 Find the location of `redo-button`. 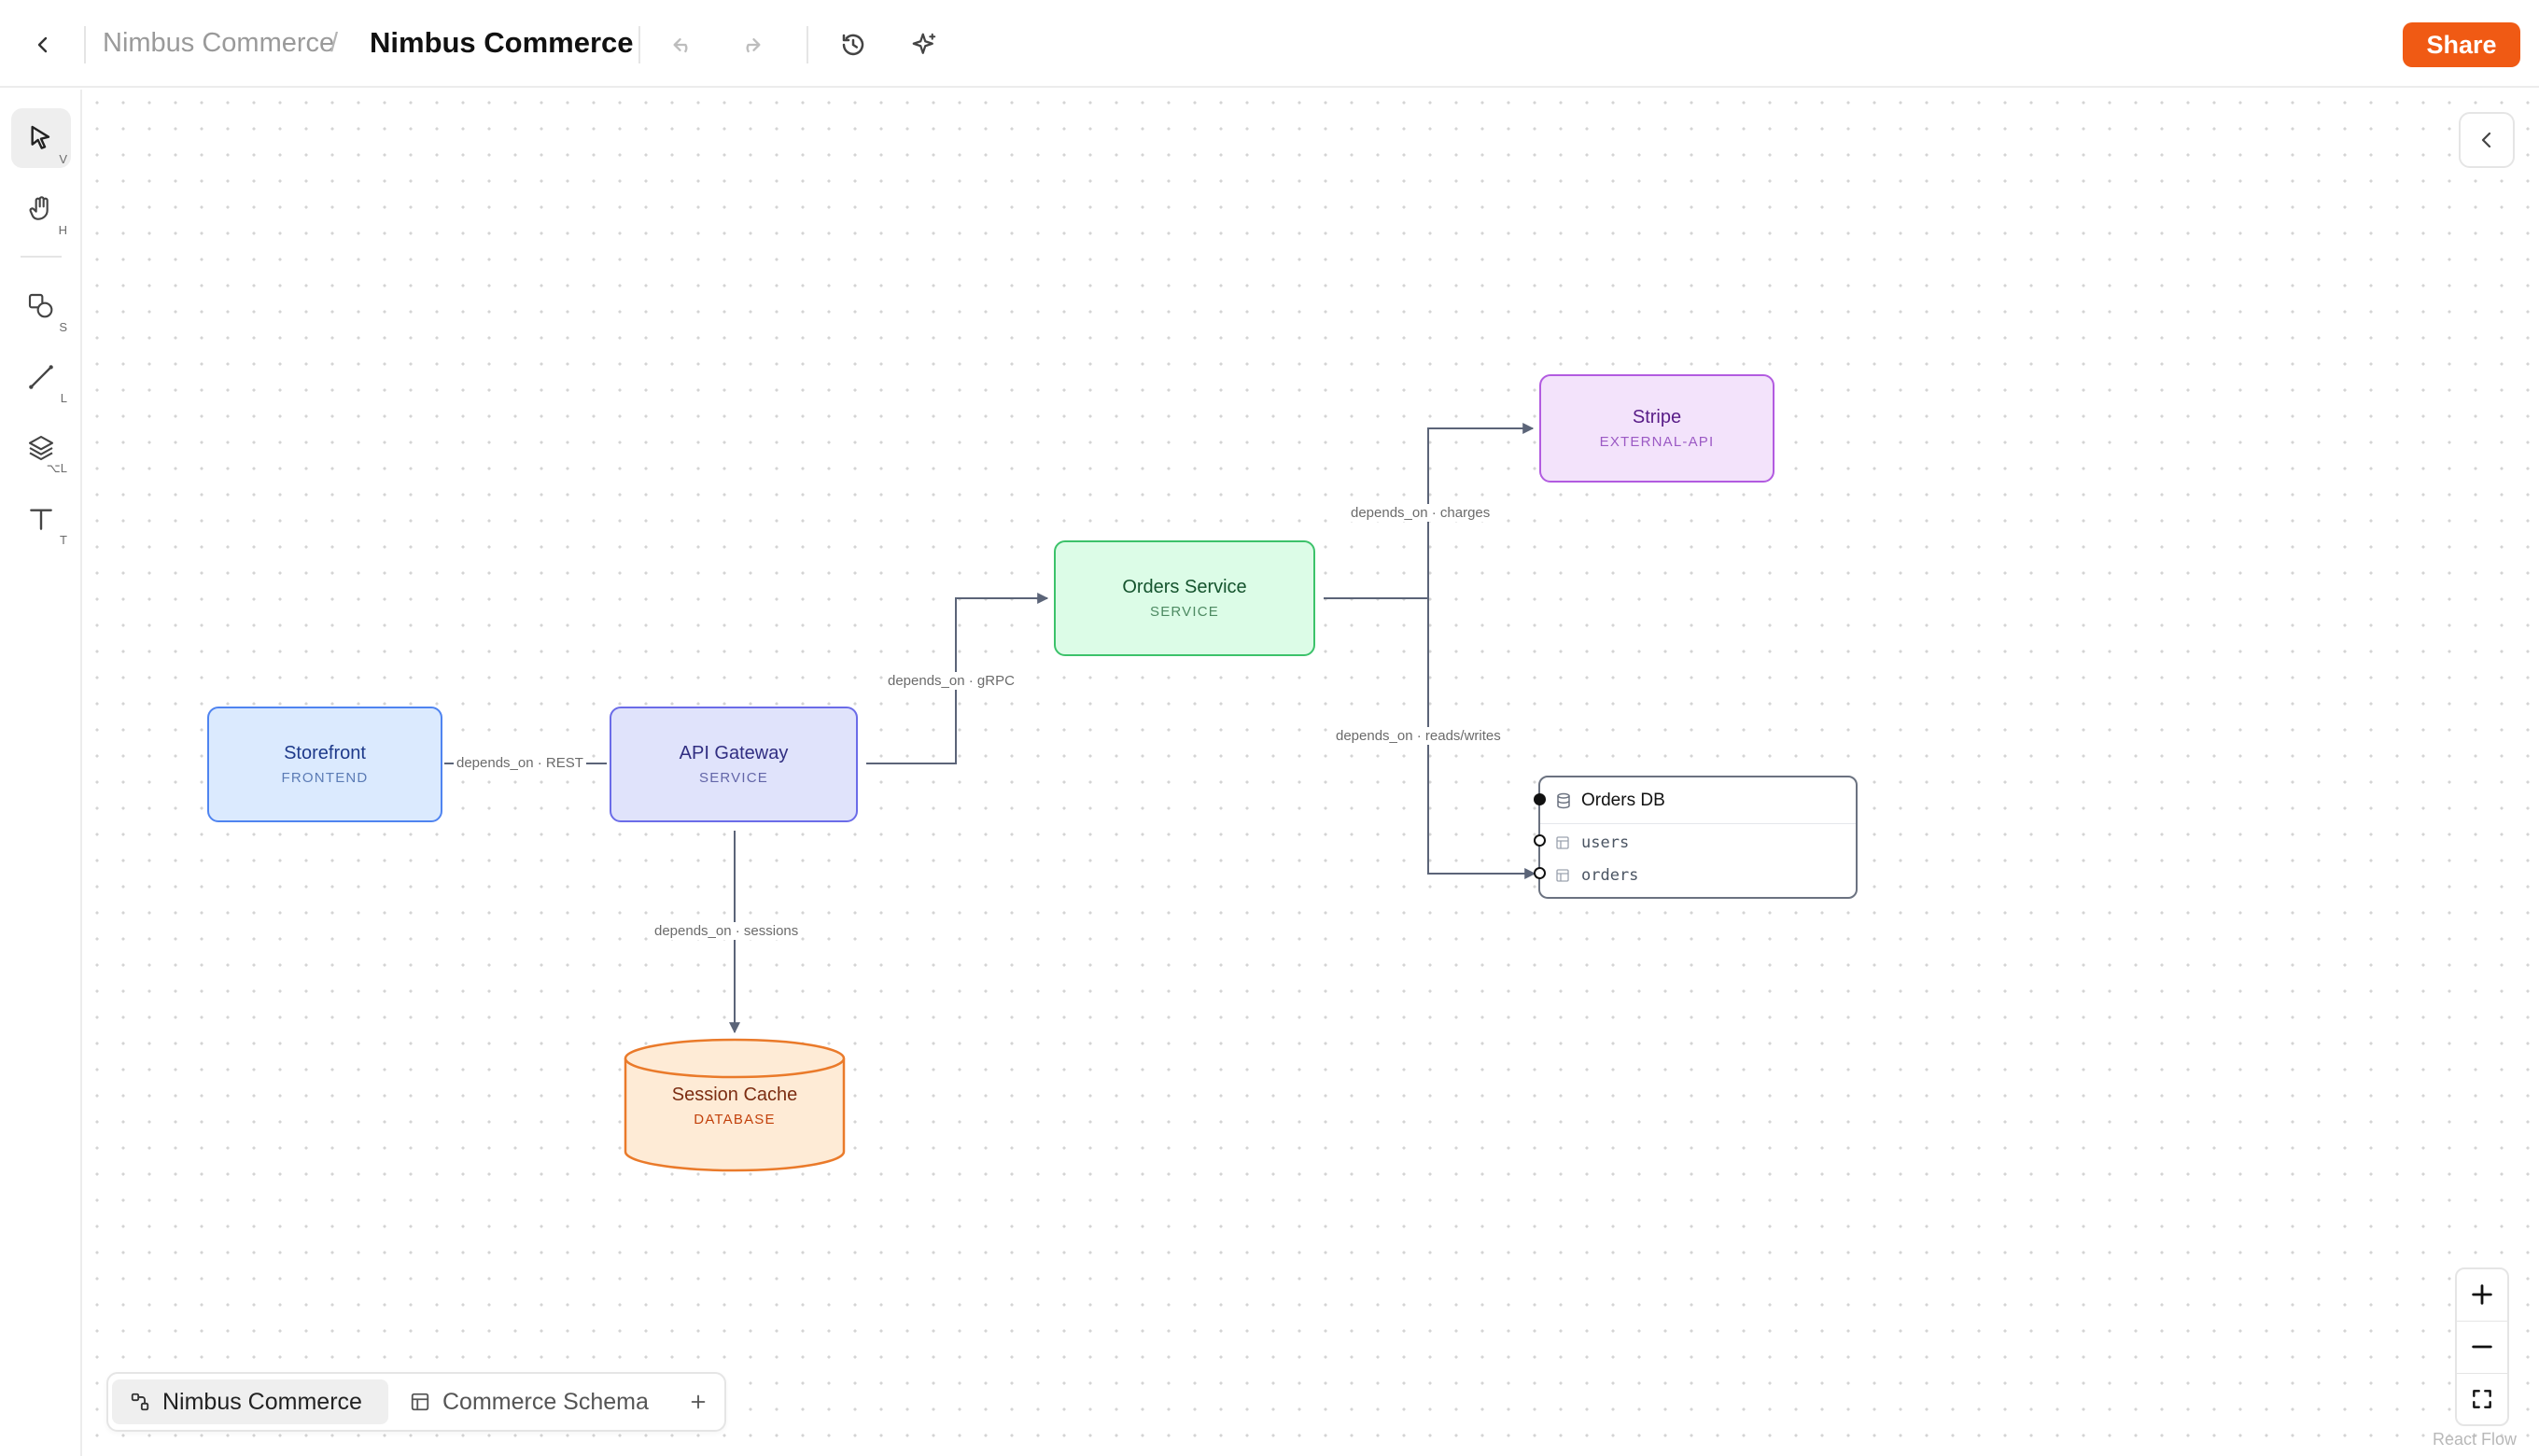

redo-button is located at coordinates (750, 44).